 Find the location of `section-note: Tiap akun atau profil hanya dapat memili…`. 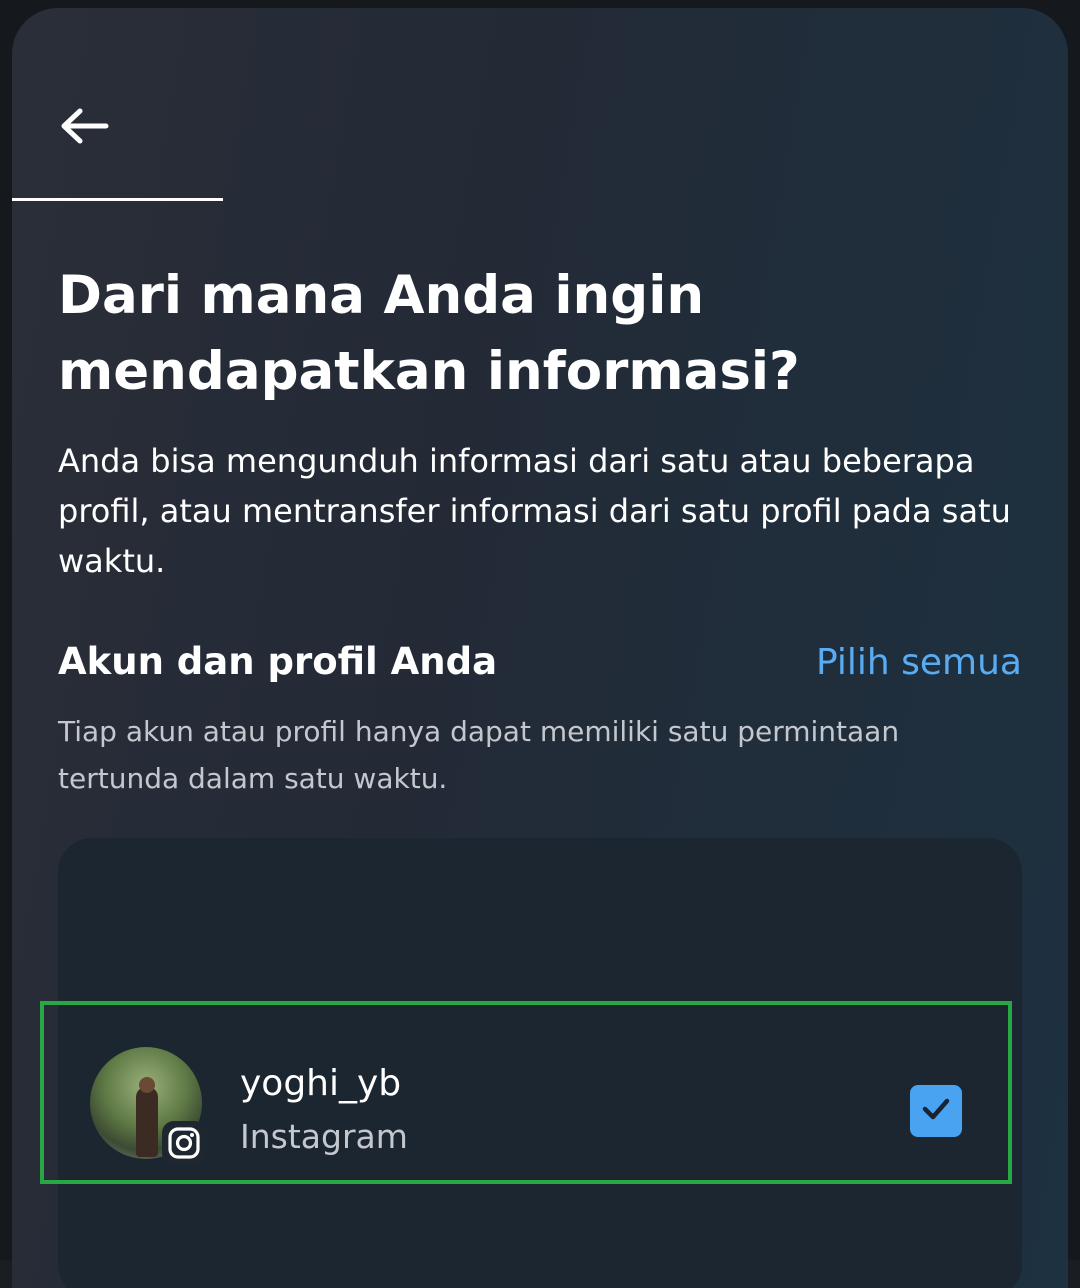

section-note: Tiap akun atau profil hanya dapat memili… is located at coordinates (479, 755).